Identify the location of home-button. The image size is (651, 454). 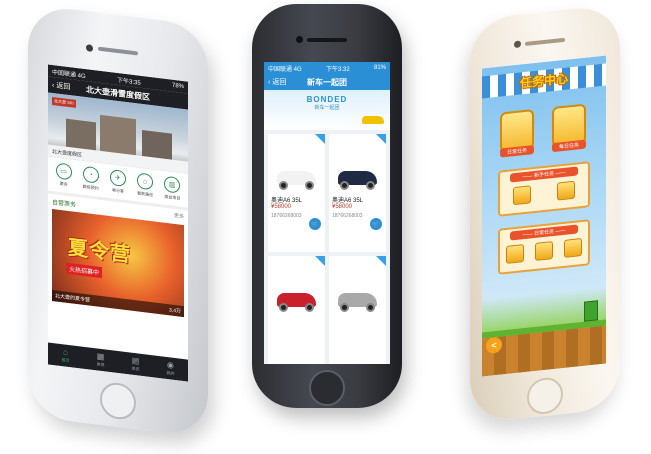
(327, 388).